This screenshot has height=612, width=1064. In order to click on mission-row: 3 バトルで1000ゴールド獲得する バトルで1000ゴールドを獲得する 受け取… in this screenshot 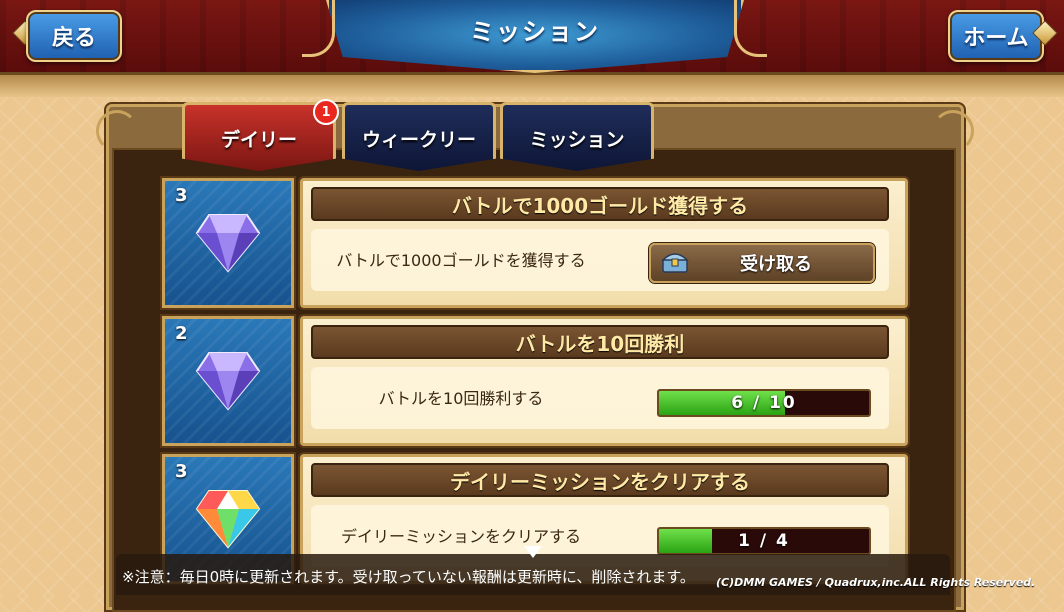, I will do `click(535, 243)`.